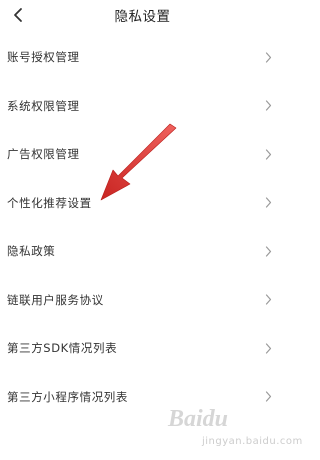 This screenshot has width=320, height=460. Describe the element at coordinates (142, 300) in the screenshot. I see `menu-item-user-service-agreement: 链联用户服务协议` at that location.